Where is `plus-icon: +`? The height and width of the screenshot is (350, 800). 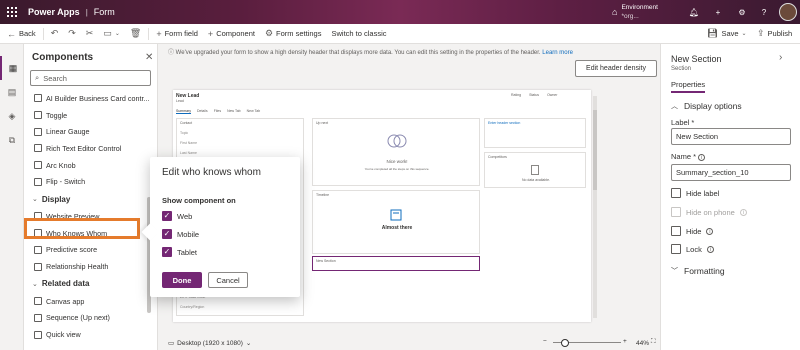
plus-icon: + is located at coordinates (718, 12).